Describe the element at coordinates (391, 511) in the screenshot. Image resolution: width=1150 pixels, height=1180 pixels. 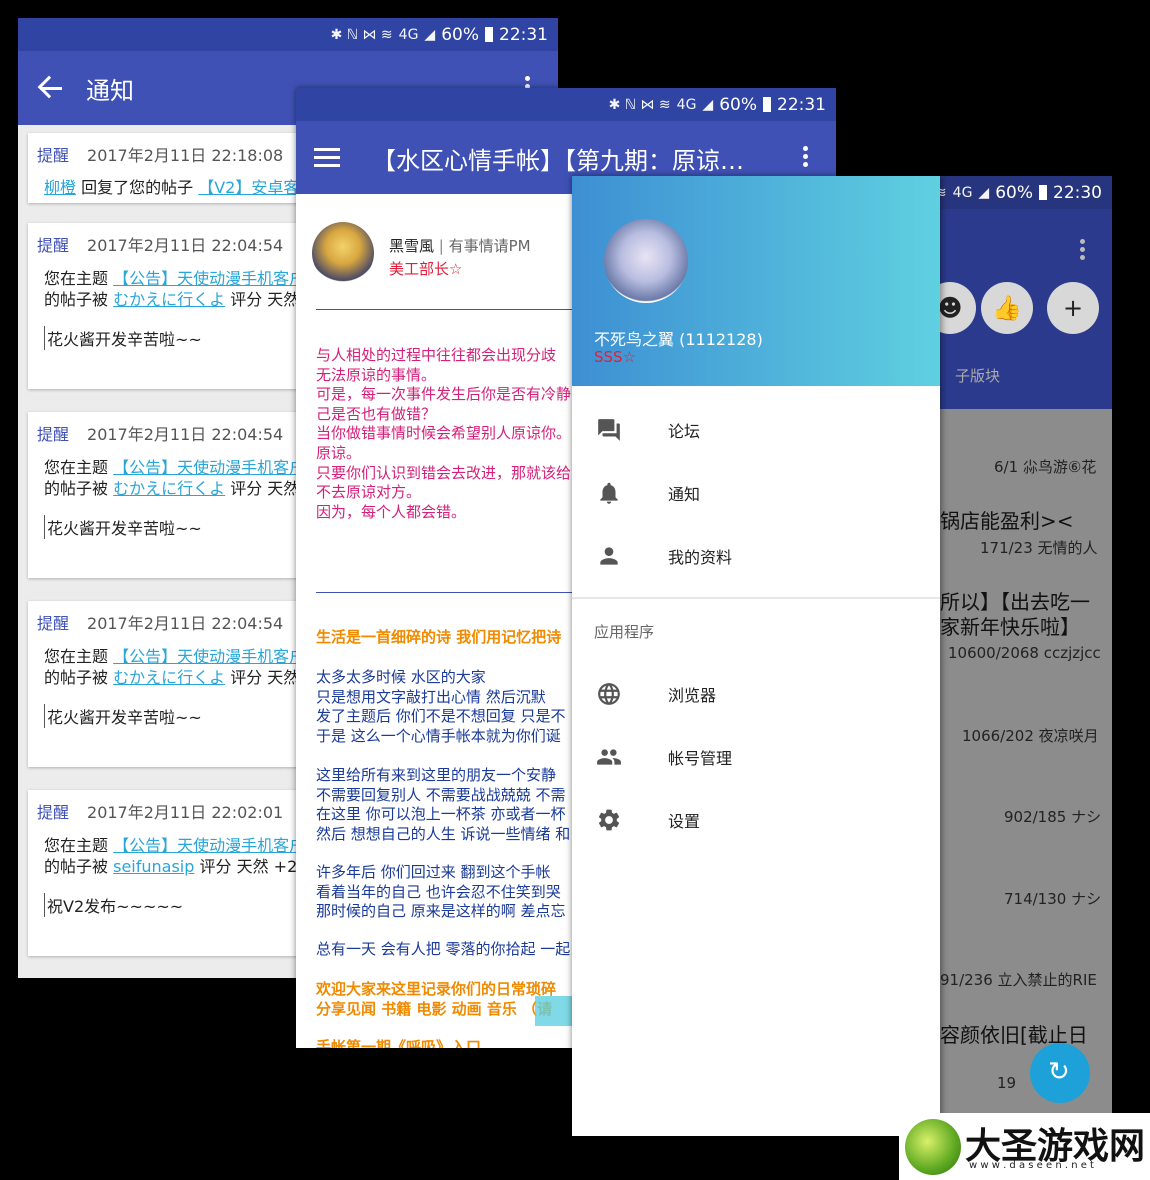
I see `text-line: 因为，每个人都会错。` at that location.